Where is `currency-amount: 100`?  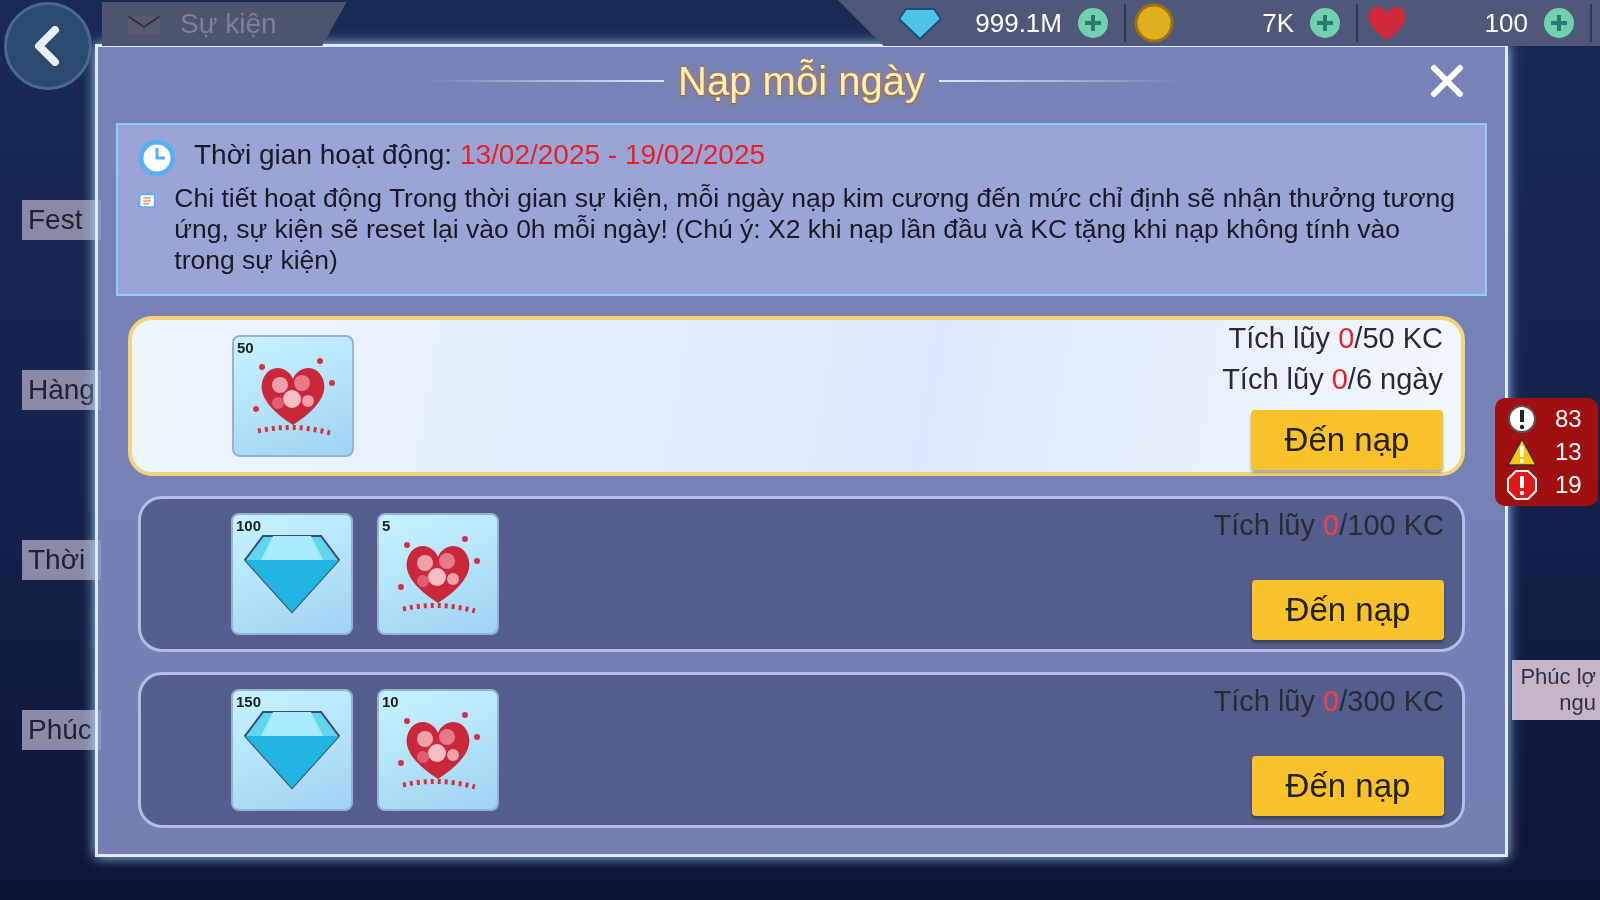
currency-amount: 100 is located at coordinates (1506, 23).